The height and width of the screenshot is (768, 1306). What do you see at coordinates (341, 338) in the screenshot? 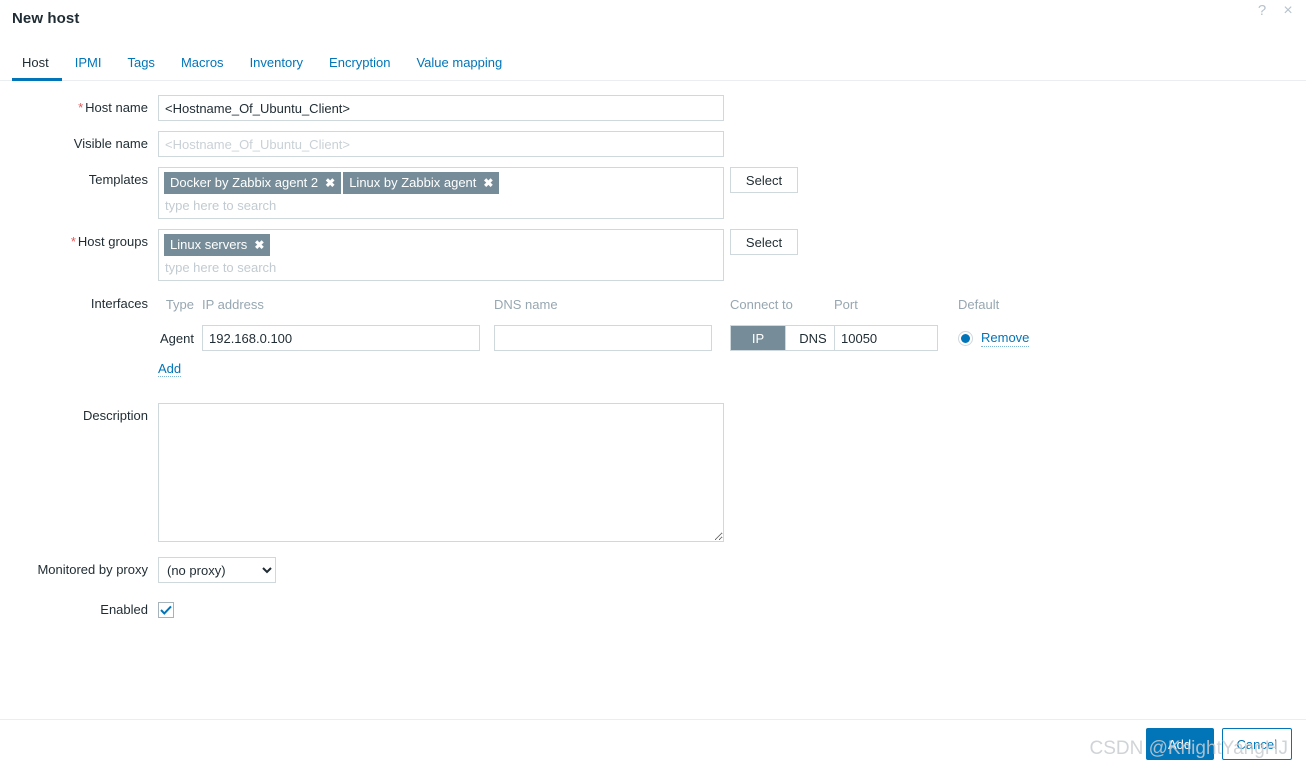
I see `interface-ip-input` at bounding box center [341, 338].